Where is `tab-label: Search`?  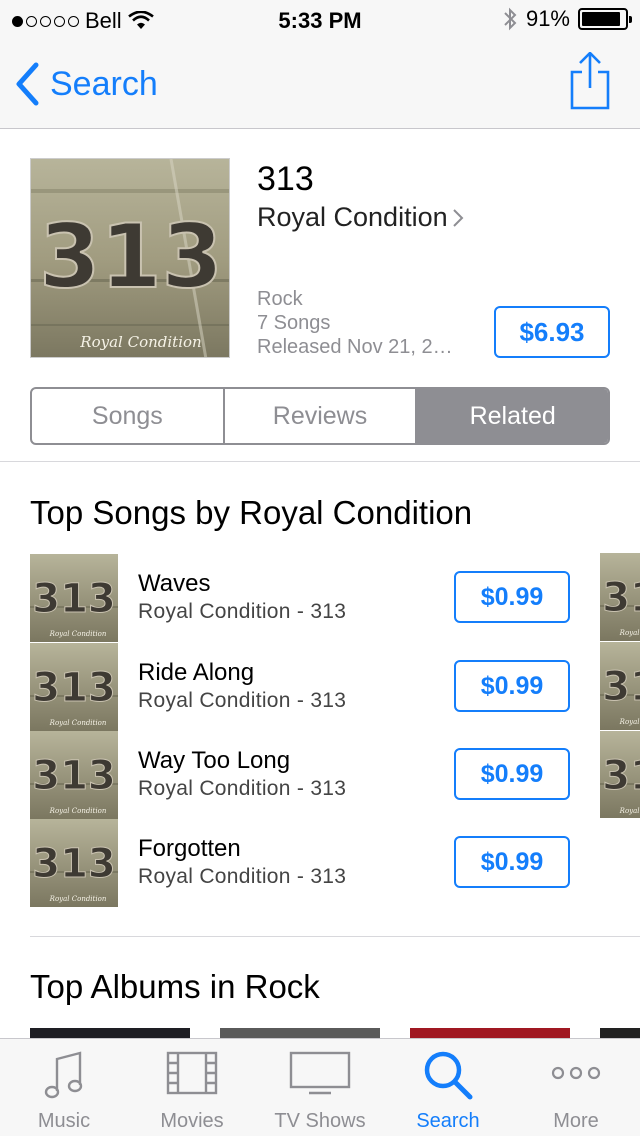
tab-label: Search is located at coordinates (448, 1121).